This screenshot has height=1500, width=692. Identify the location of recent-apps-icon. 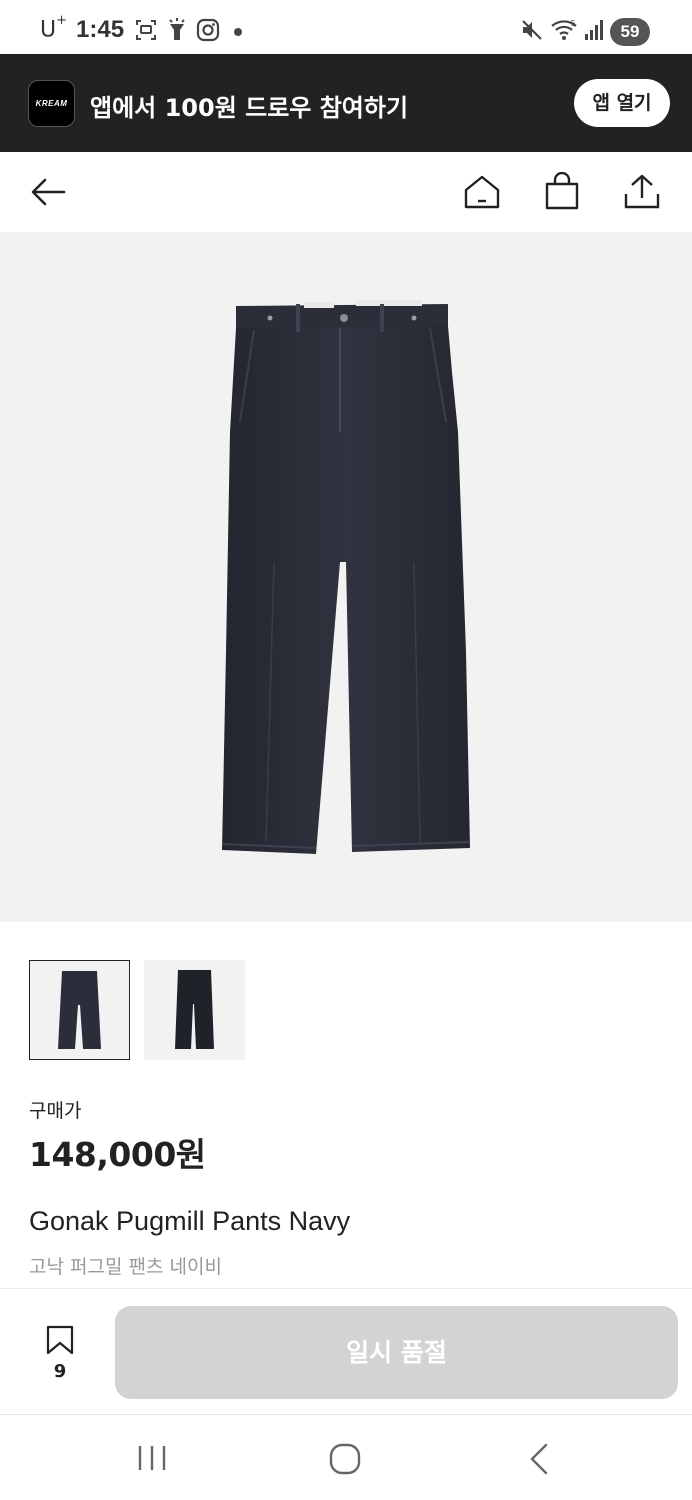
(152, 1458).